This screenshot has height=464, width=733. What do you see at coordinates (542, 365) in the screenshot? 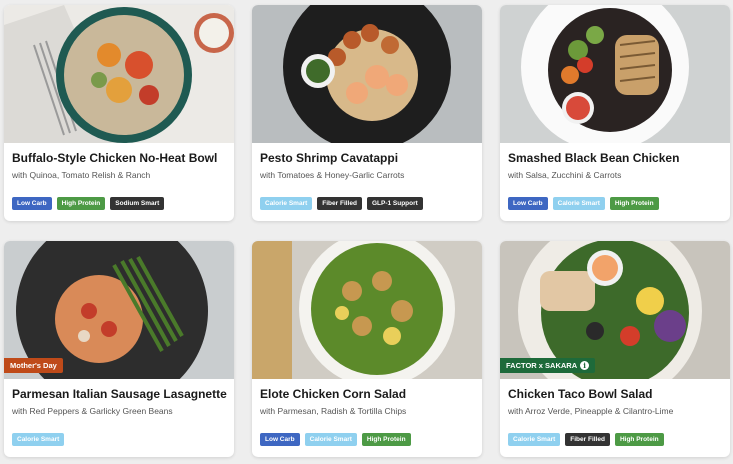
I see `promo-ribbon-label: FACTOR x SAKARA` at bounding box center [542, 365].